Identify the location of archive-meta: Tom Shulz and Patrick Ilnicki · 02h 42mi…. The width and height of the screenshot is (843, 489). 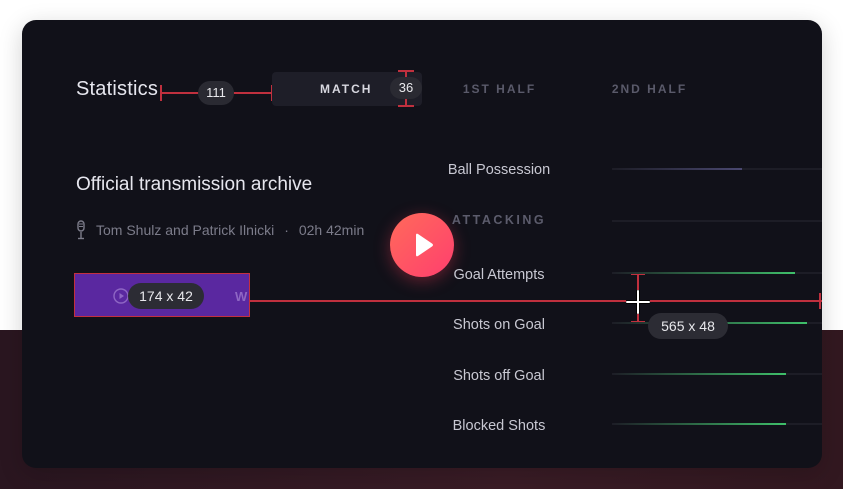
(220, 230).